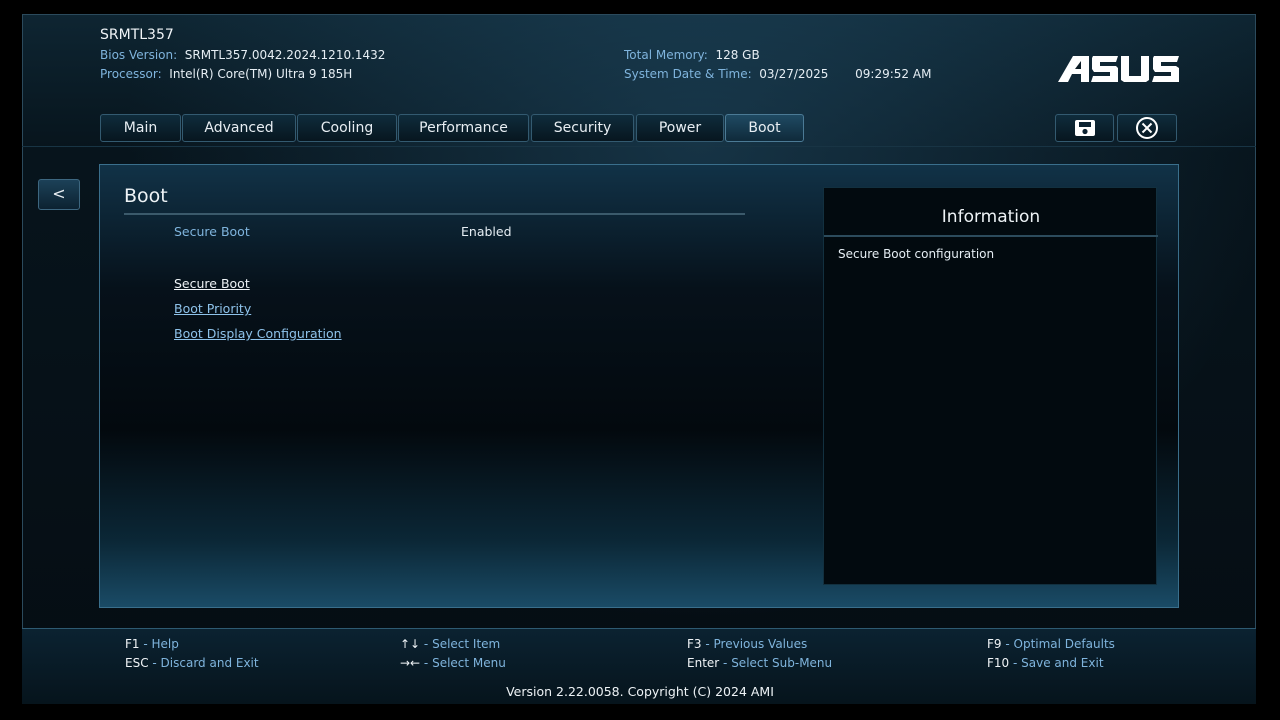 Image resolution: width=1280 pixels, height=720 pixels. I want to click on total-memory-label: Total Memory:, so click(666, 55).